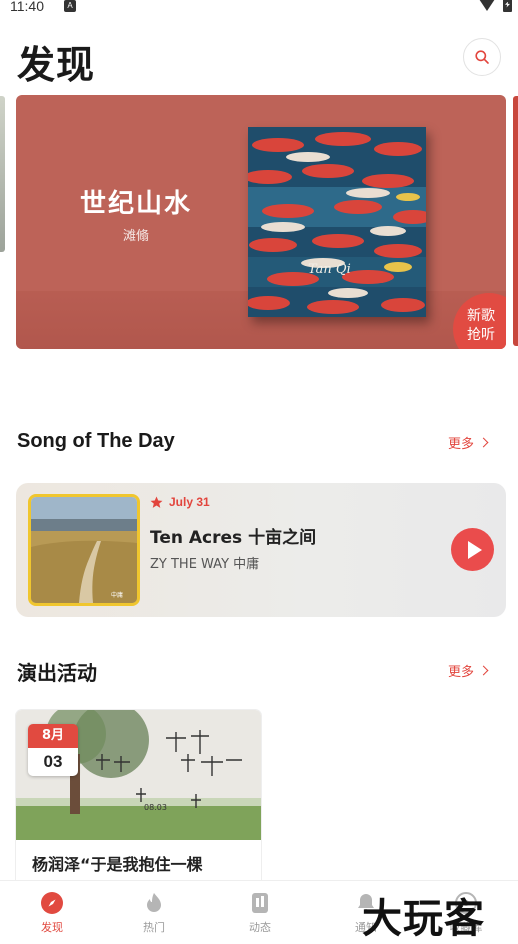  I want to click on event-day: 03, so click(53, 762).